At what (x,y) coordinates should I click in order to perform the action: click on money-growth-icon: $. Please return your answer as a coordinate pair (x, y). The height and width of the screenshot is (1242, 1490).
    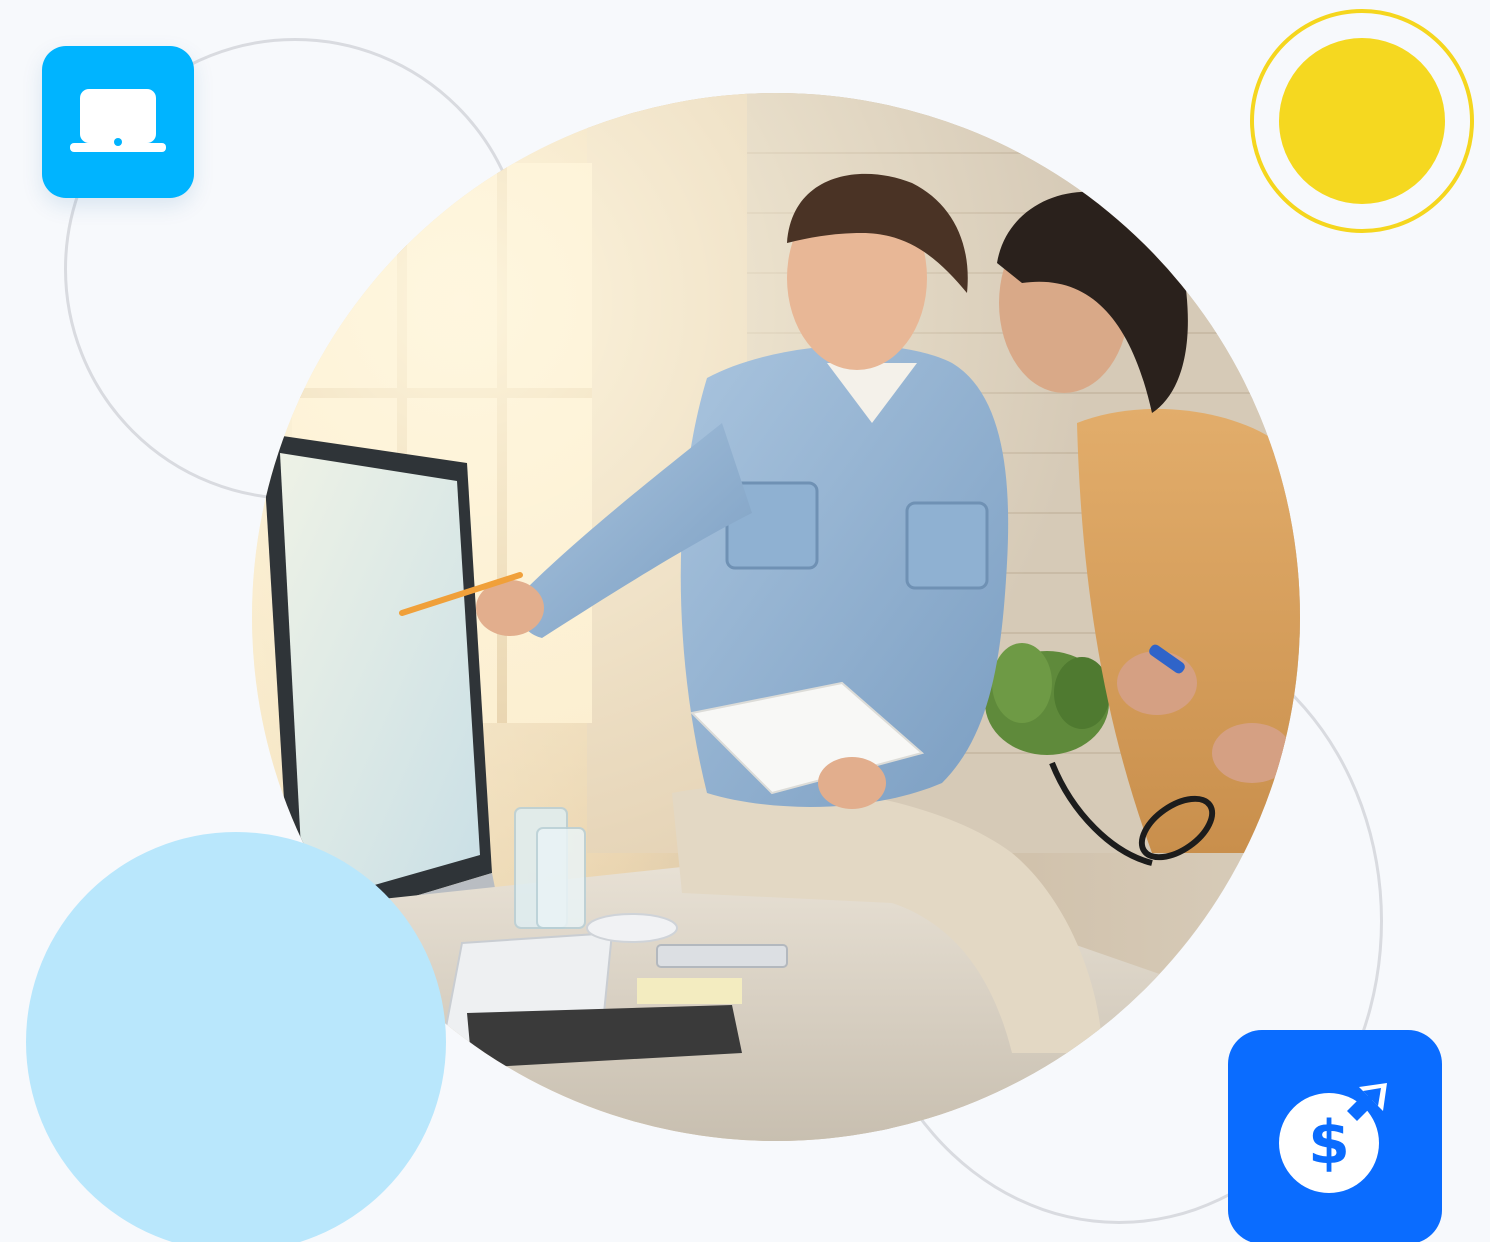
    Looking at the image, I should click on (1333, 1138).